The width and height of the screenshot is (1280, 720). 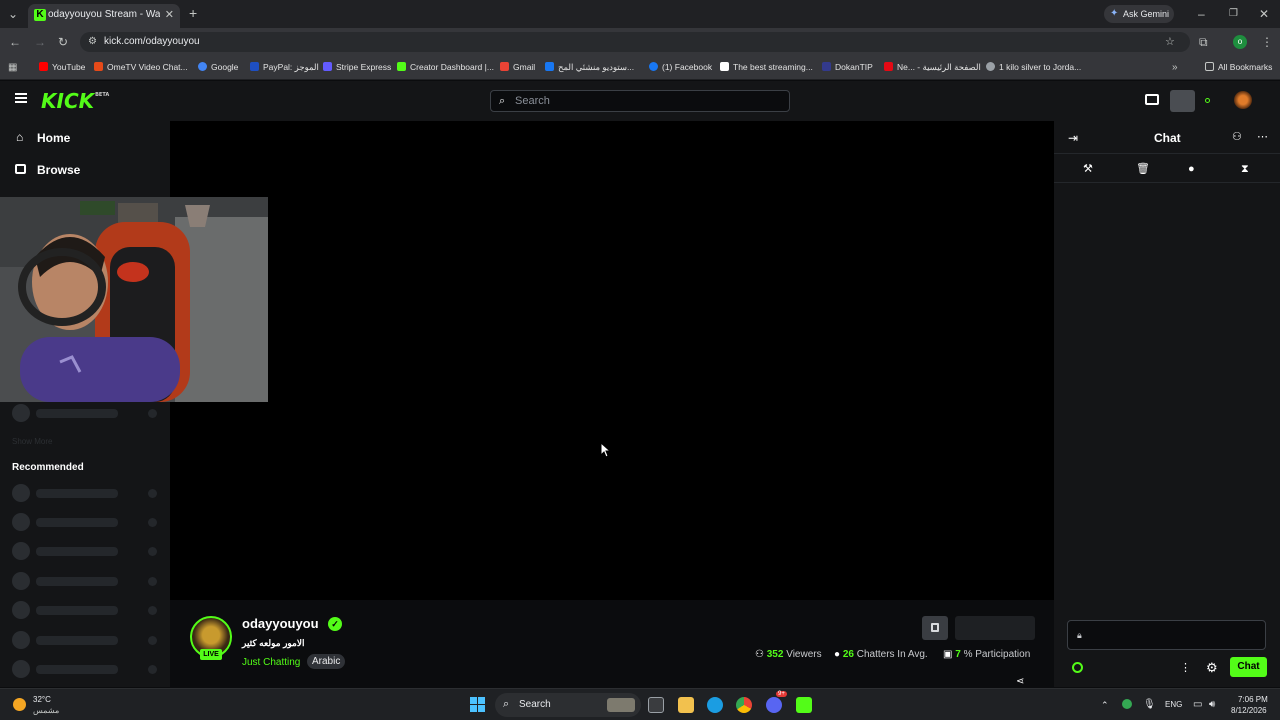 I want to click on share-icon: ⋖, so click(x=1020, y=681).